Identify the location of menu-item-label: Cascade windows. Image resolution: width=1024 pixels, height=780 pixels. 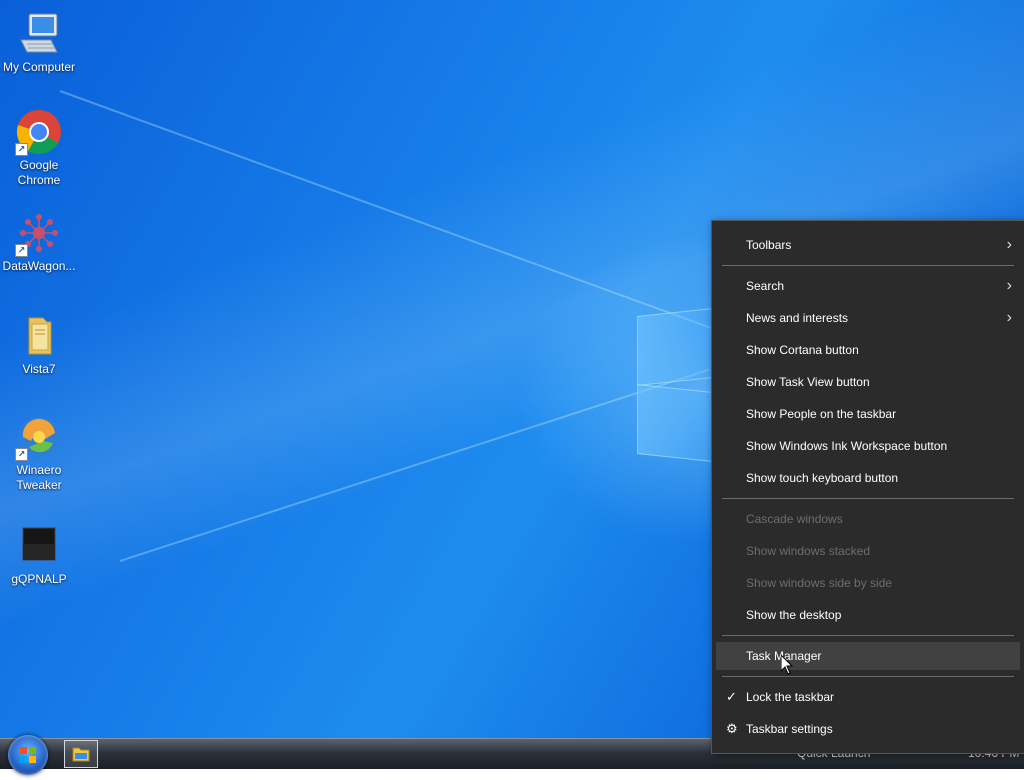
(794, 519).